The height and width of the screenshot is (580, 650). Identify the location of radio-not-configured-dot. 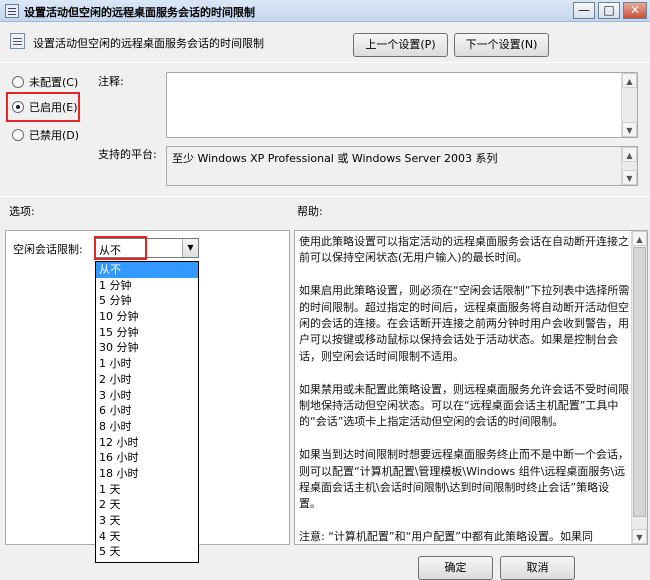
(18, 82).